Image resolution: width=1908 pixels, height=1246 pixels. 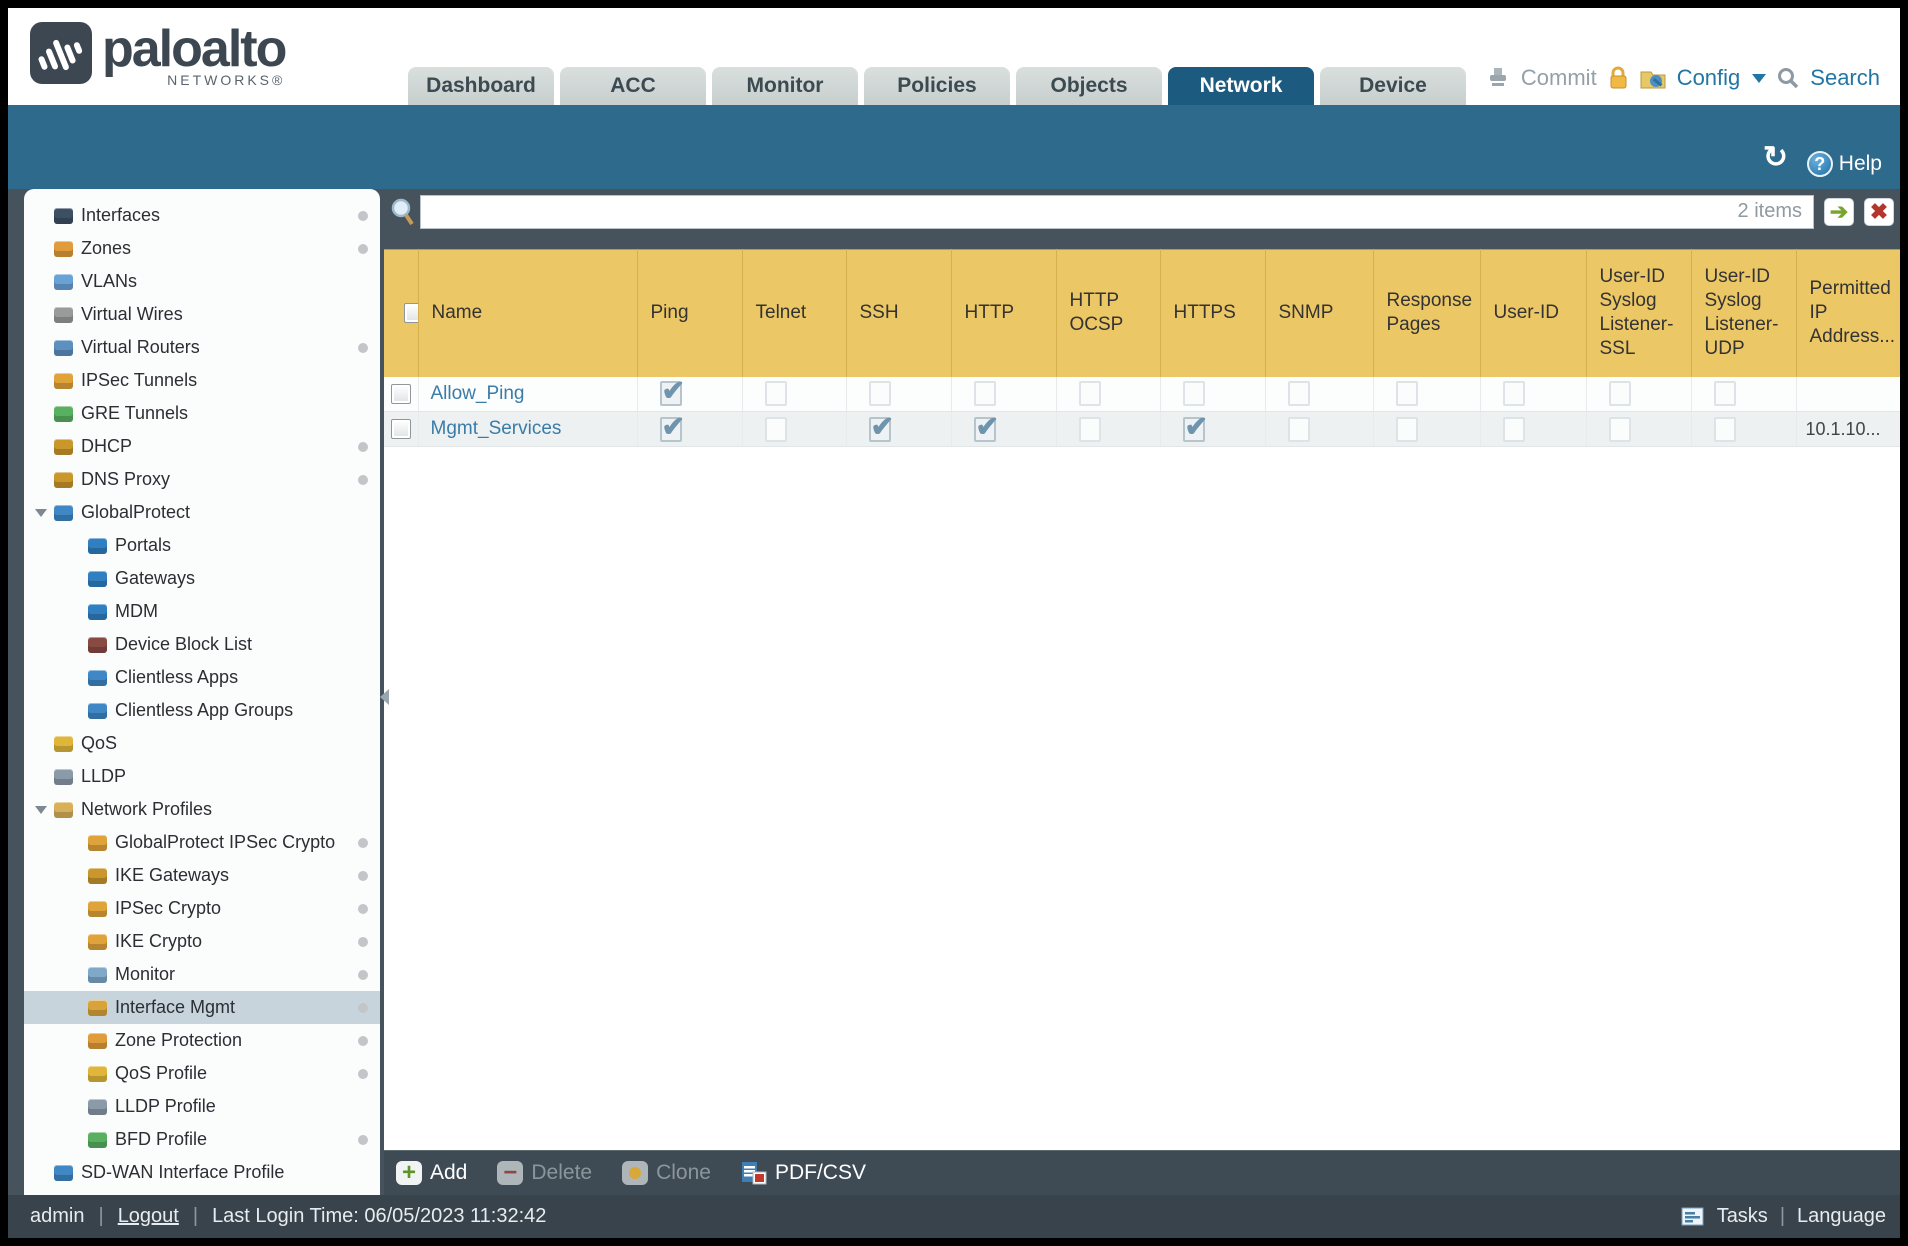 I want to click on config-icon, so click(x=1653, y=78).